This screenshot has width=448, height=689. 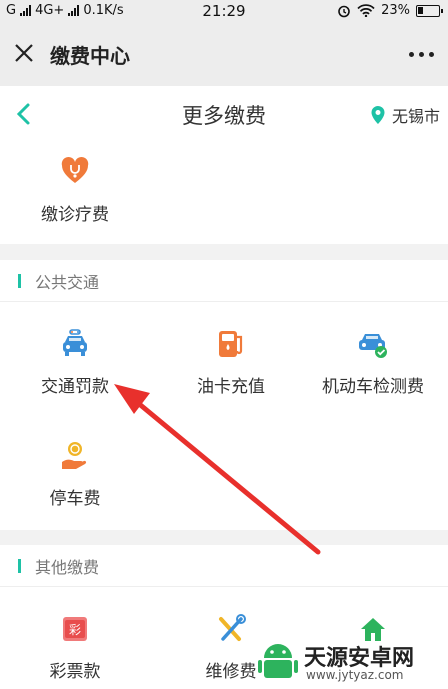 I want to click on lottery-glyph: 彩, so click(x=75, y=630).